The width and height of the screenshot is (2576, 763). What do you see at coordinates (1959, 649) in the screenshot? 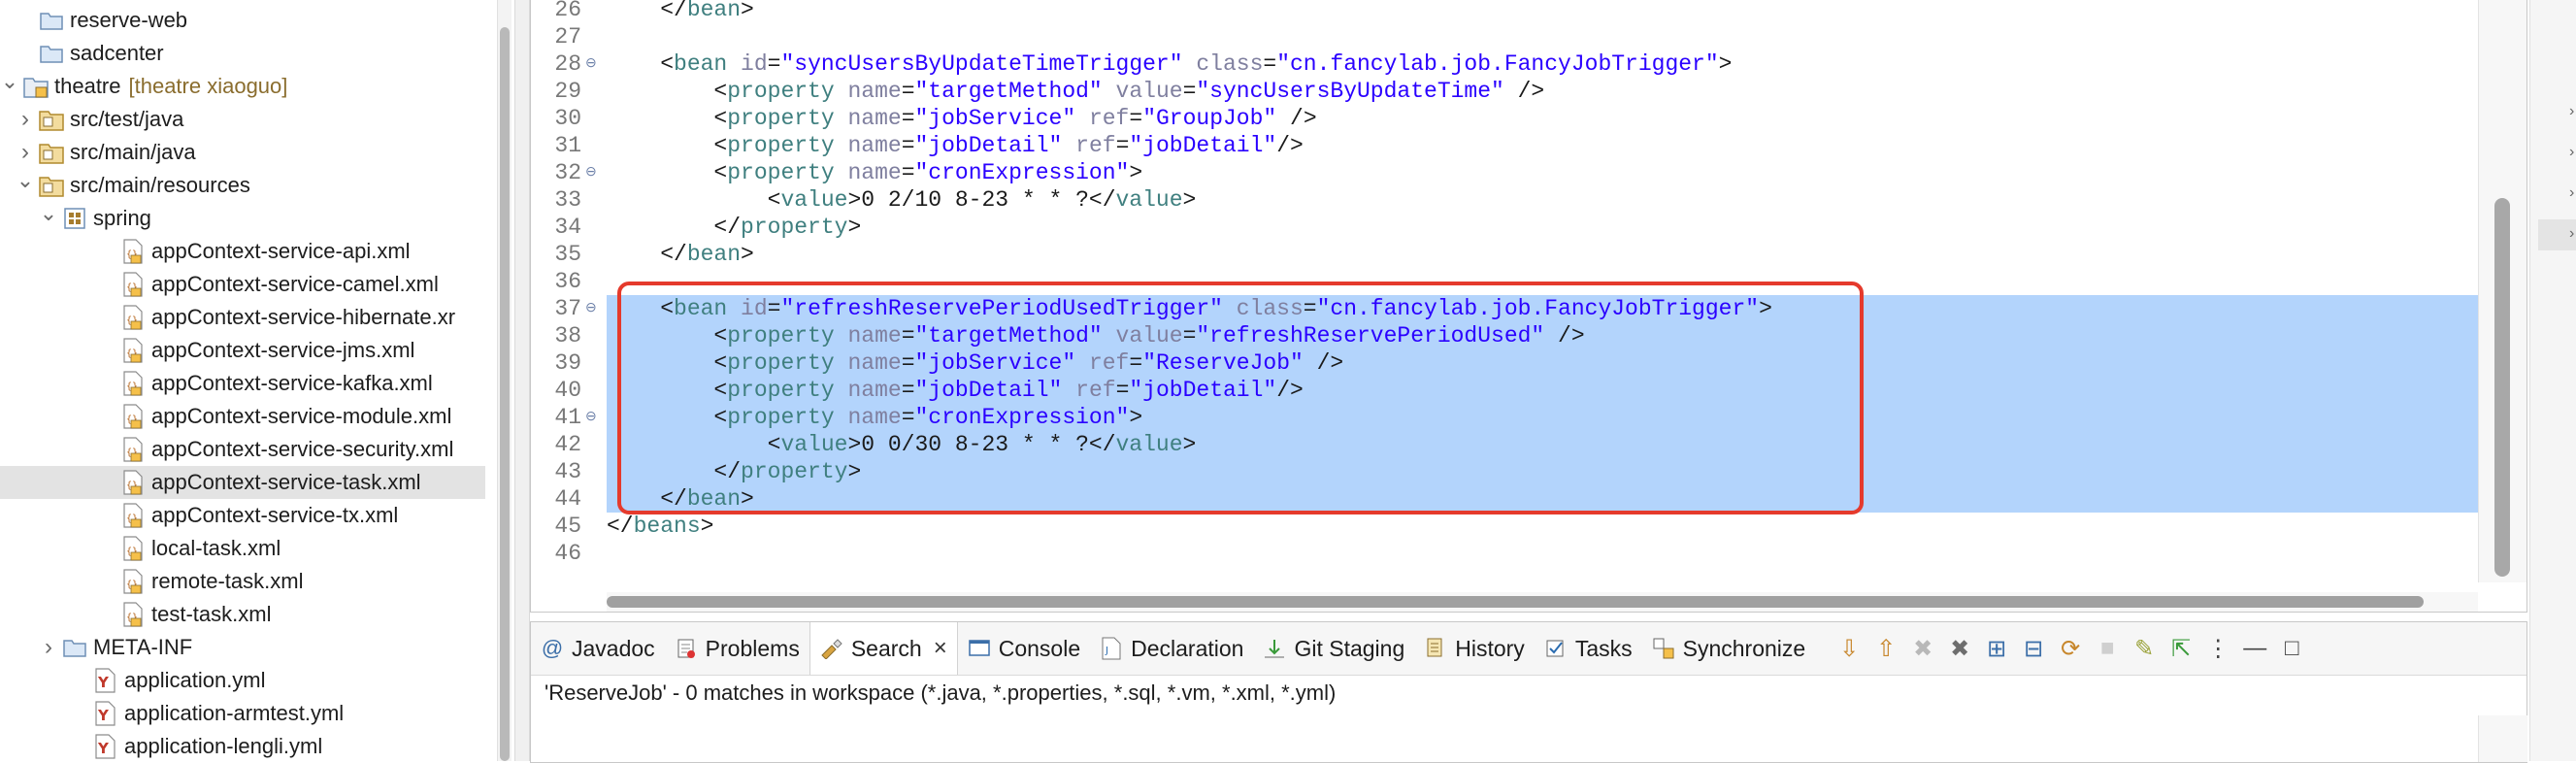
I see `remove-all-icon: ✖` at bounding box center [1959, 649].